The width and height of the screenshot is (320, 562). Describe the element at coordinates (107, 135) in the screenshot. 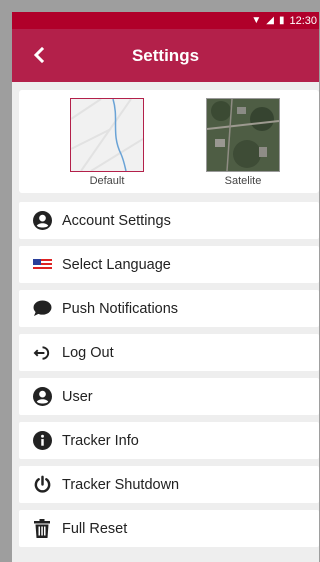

I see `default-map-thumbnail` at that location.